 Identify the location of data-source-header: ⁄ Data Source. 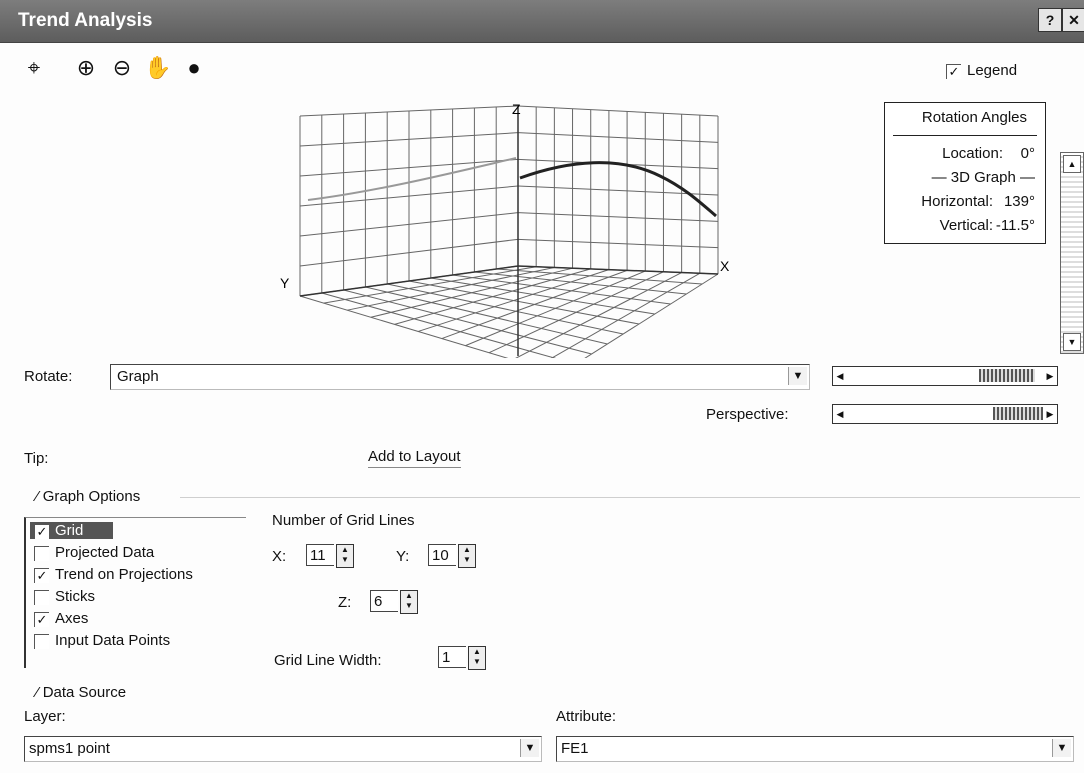
(81, 692).